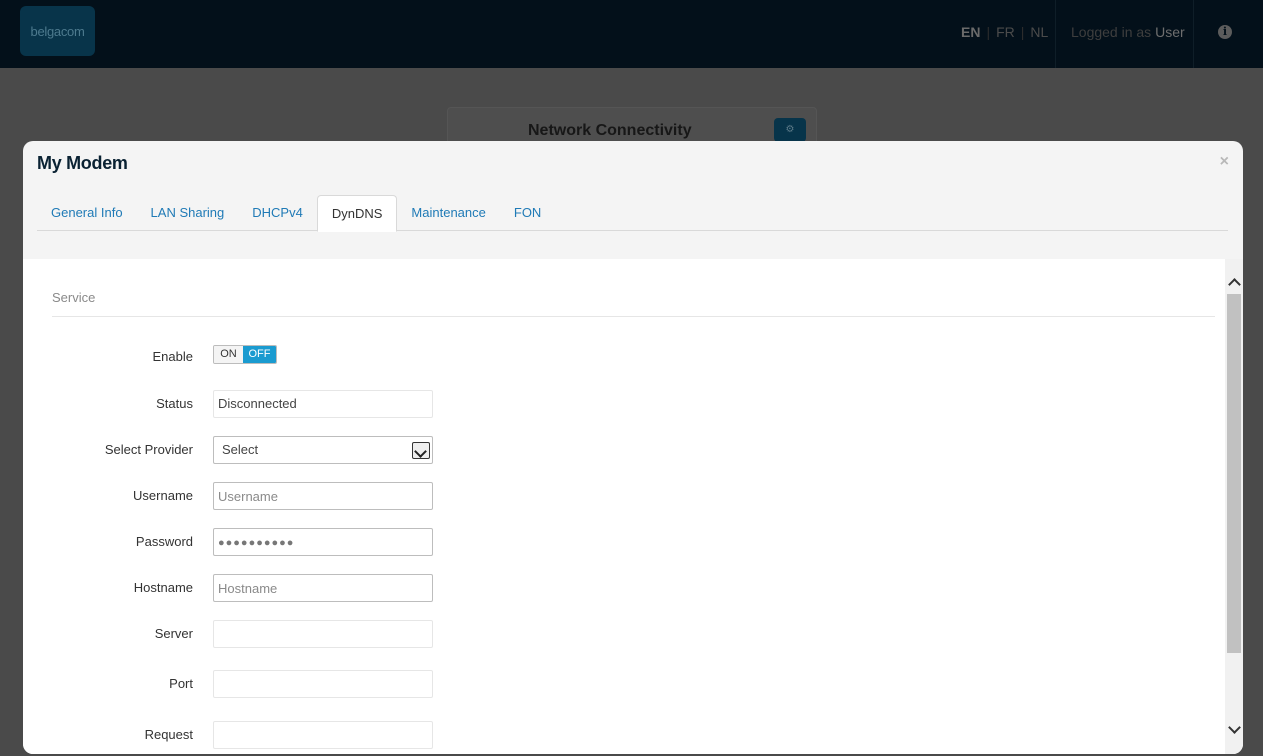 The height and width of the screenshot is (756, 1263). I want to click on tab-maintenance: Maintenance, so click(448, 213).